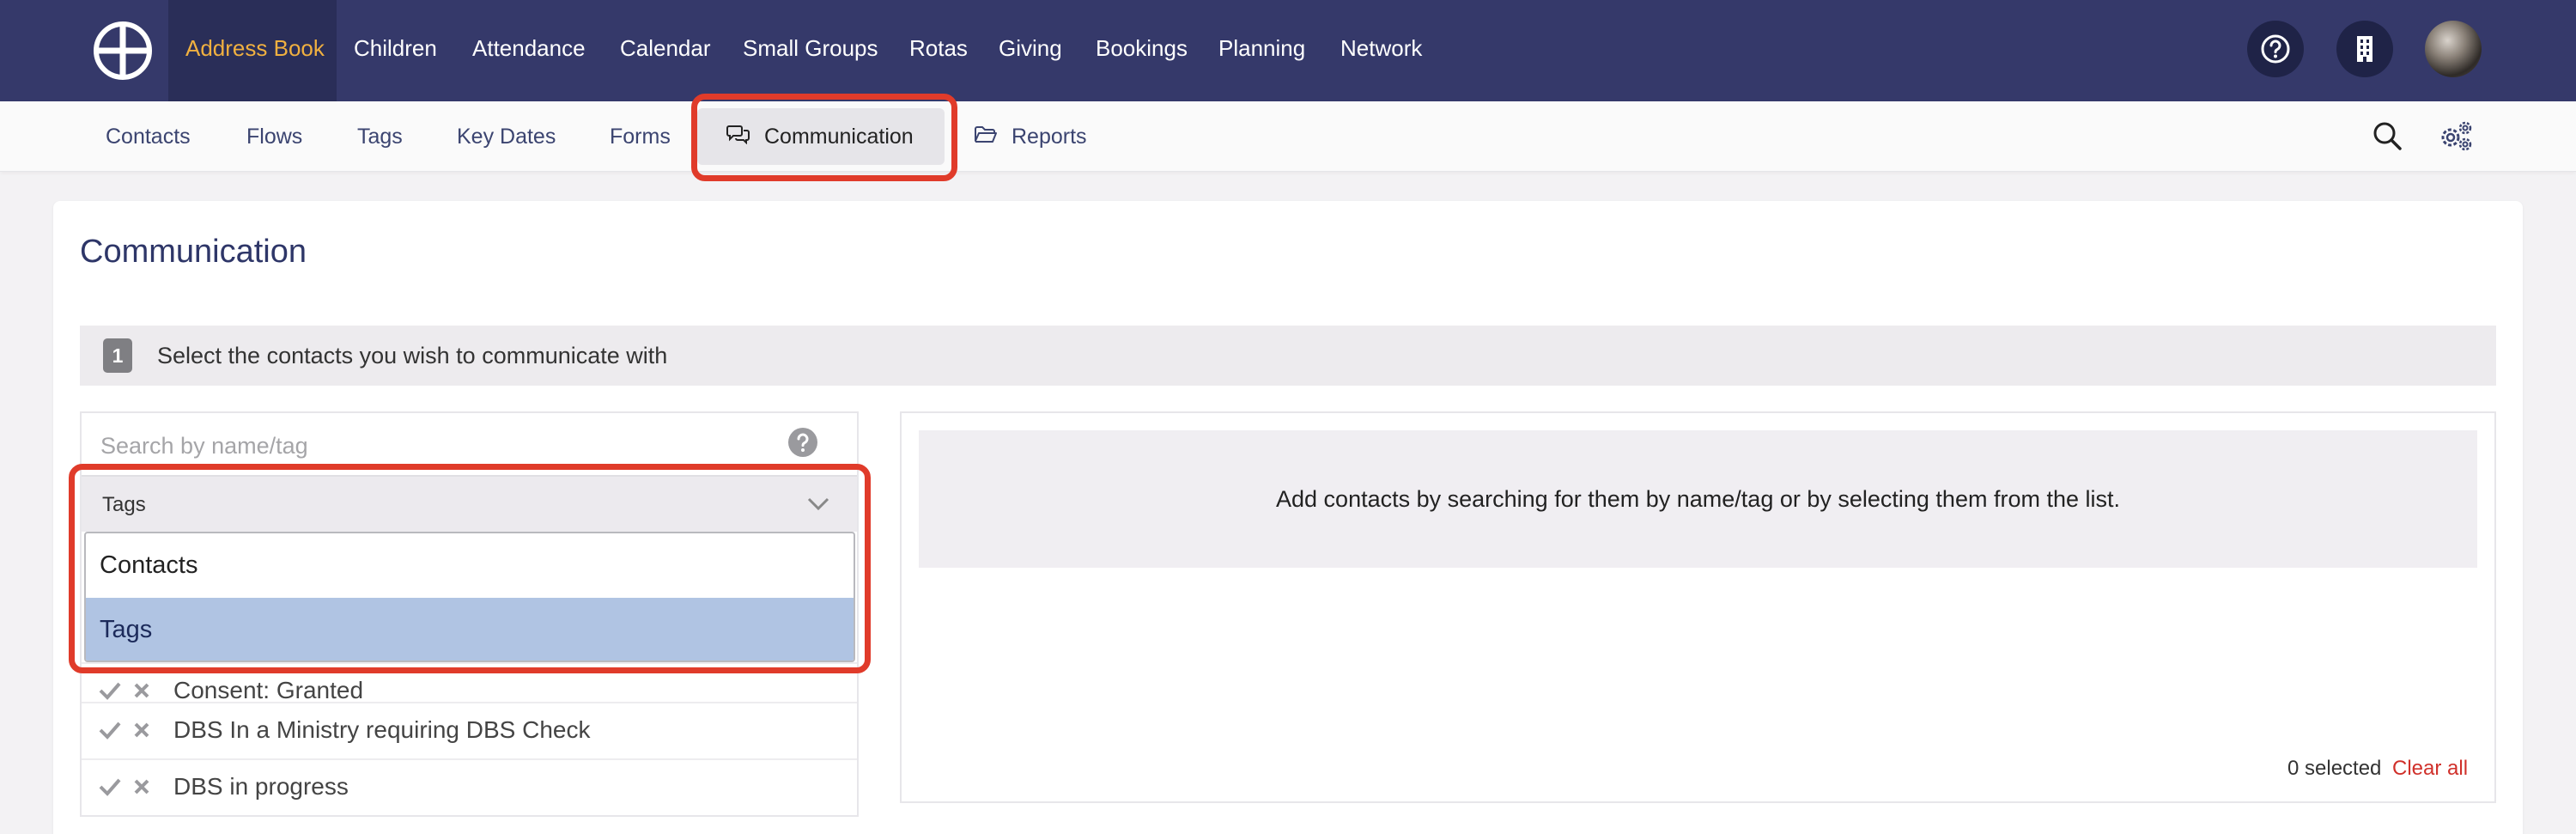  I want to click on question-circle-icon, so click(802, 443).